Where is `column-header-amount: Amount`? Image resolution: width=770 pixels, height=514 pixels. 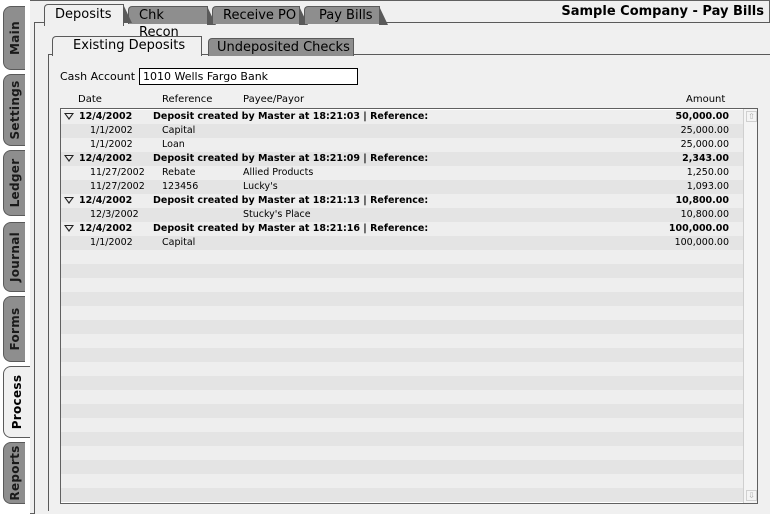 column-header-amount: Amount is located at coordinates (705, 99).